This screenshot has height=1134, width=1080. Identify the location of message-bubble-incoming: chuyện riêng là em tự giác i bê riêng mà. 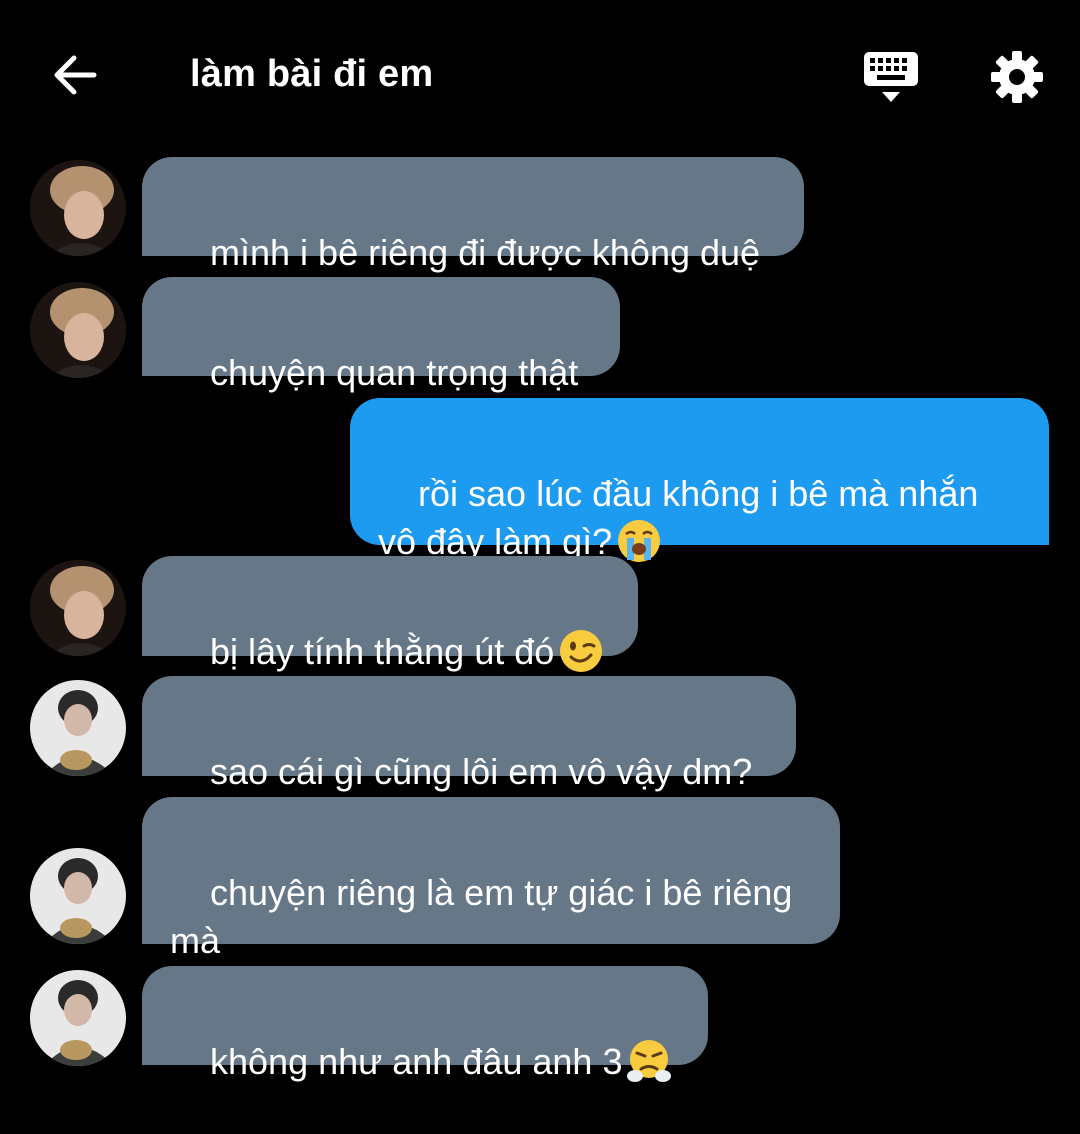
(491, 879).